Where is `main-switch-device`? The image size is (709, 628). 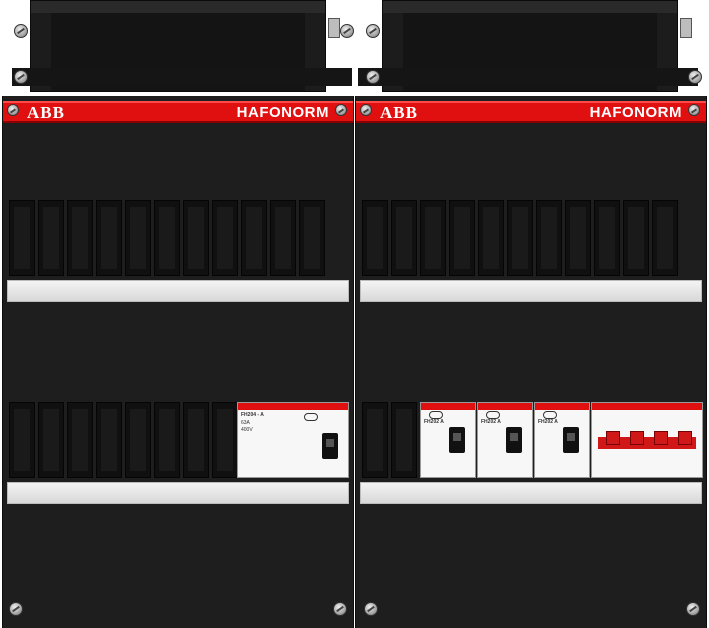 main-switch-device is located at coordinates (647, 440).